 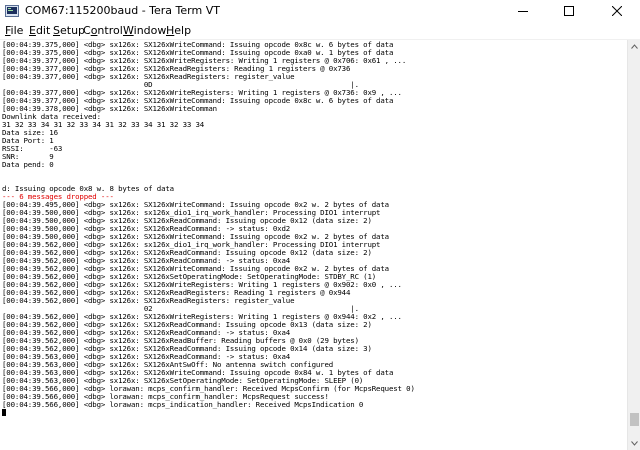 I want to click on scroll-thumb, so click(x=634, y=419).